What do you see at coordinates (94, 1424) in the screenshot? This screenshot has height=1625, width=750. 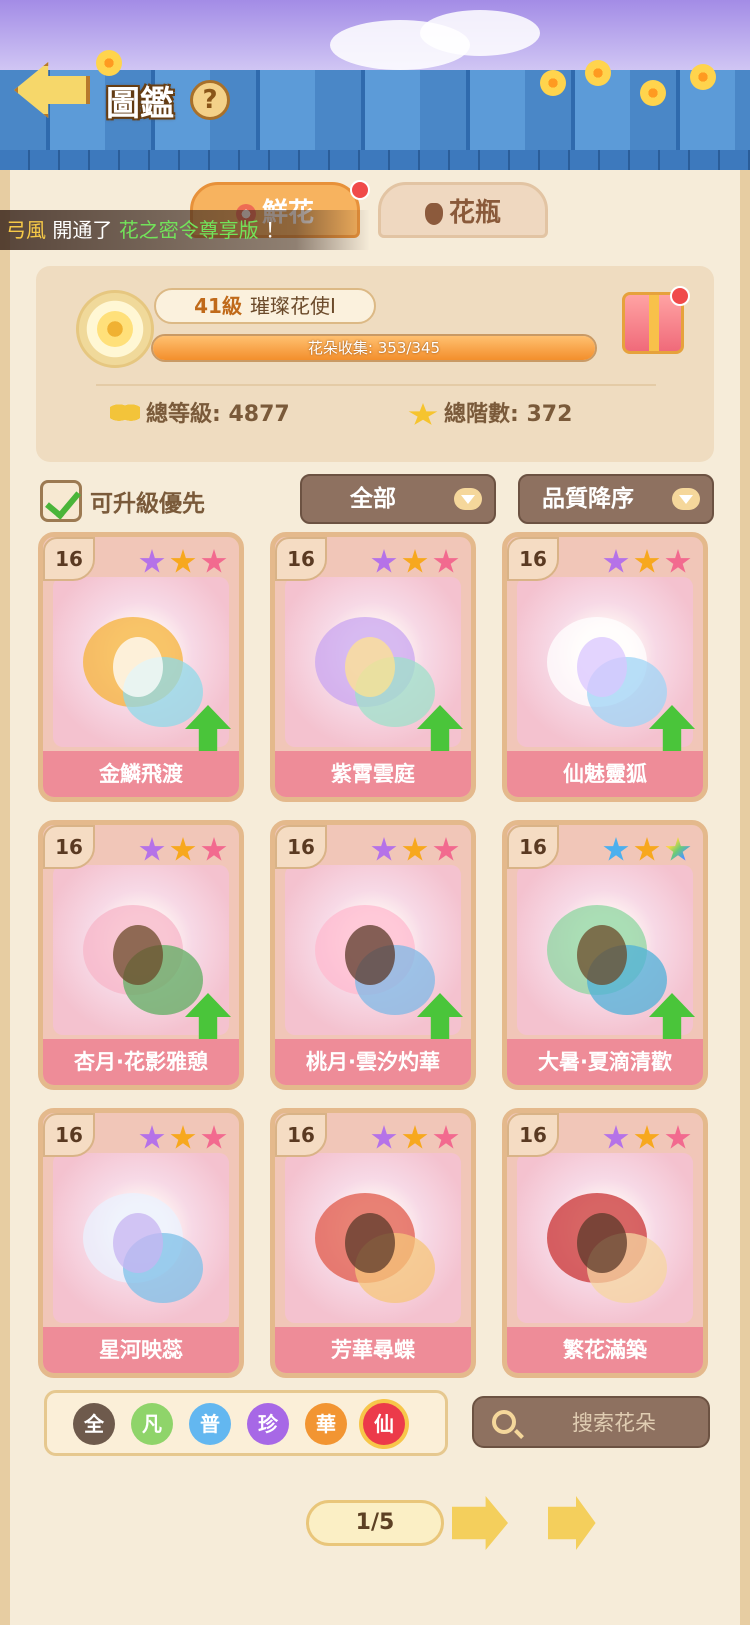 I see `rarity-filter-button: 全` at bounding box center [94, 1424].